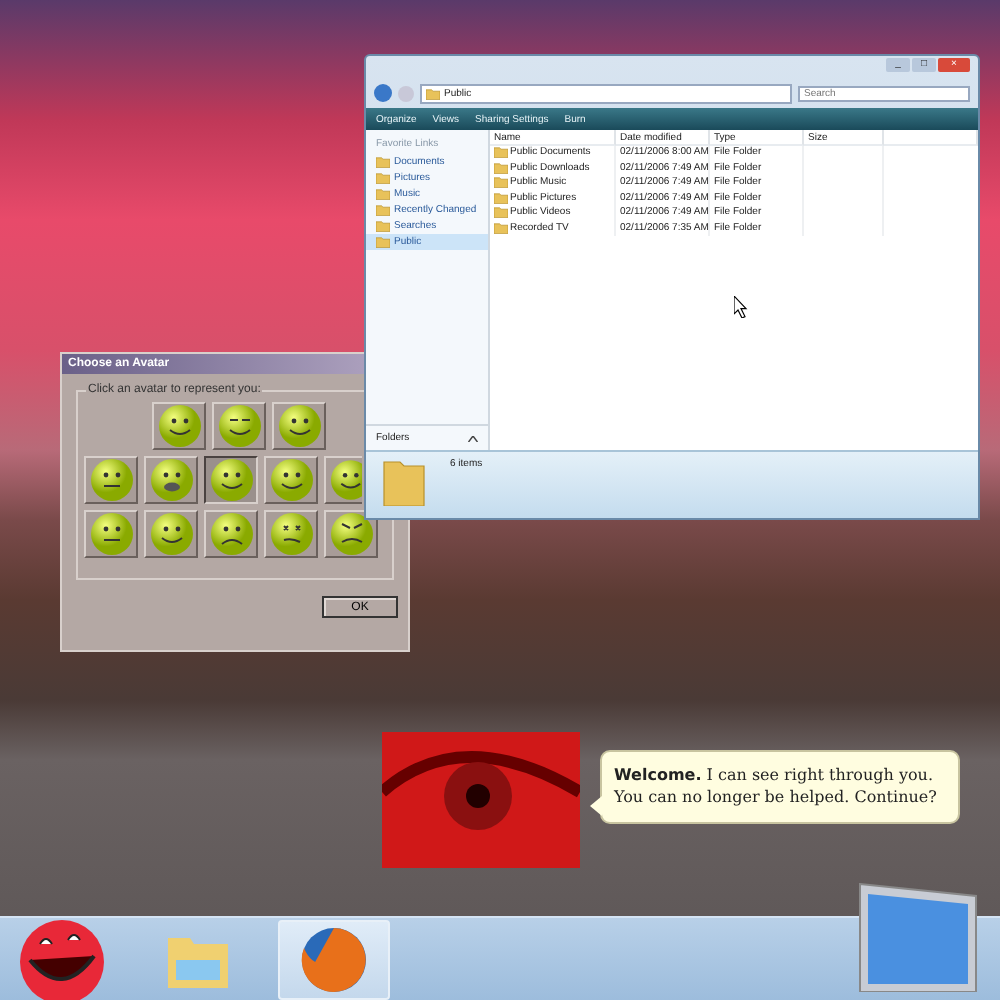  What do you see at coordinates (741, 306) in the screenshot?
I see `cursor-icon` at bounding box center [741, 306].